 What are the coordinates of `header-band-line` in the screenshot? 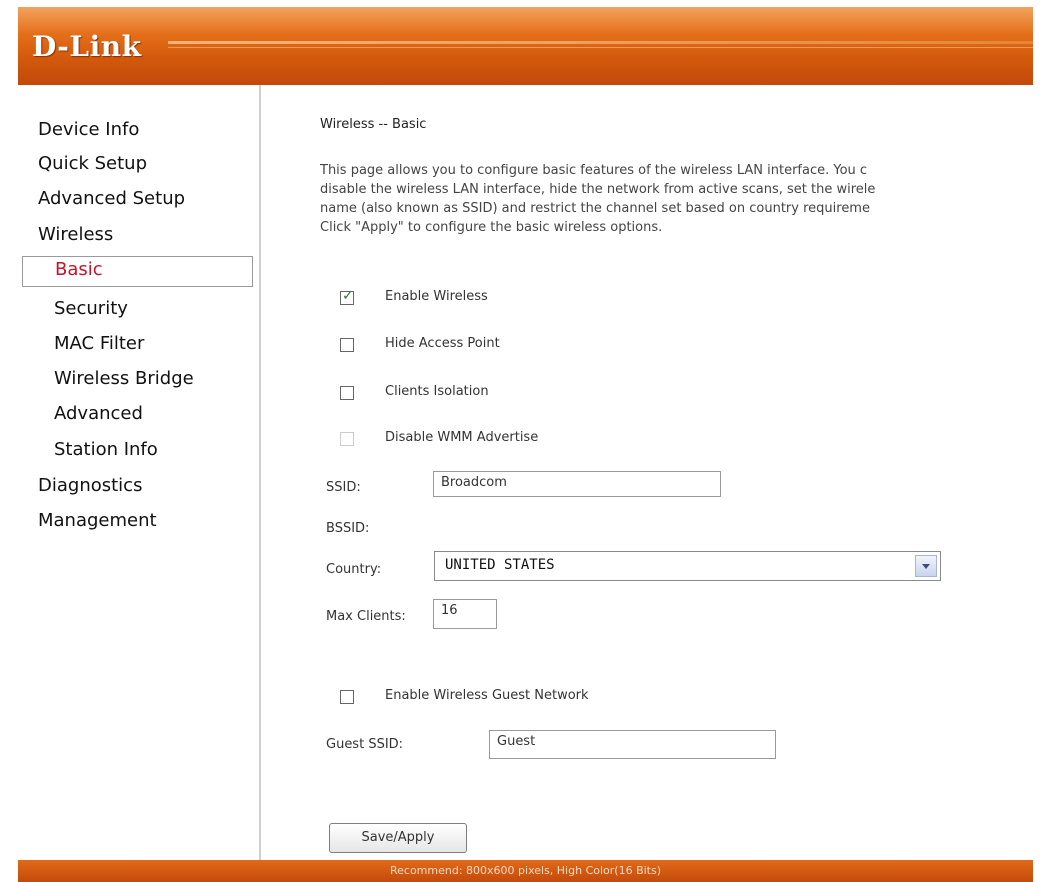 It's located at (600, 47).